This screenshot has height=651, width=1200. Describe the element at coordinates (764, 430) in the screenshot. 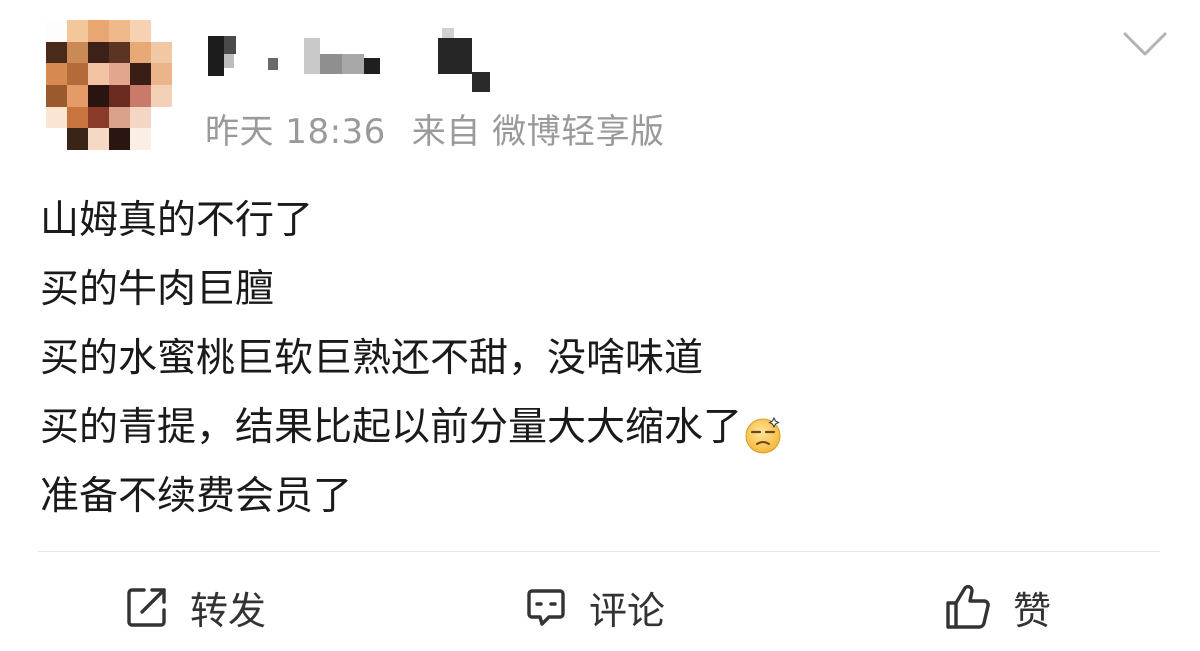

I see `dizzy-face-emoji-icon` at that location.